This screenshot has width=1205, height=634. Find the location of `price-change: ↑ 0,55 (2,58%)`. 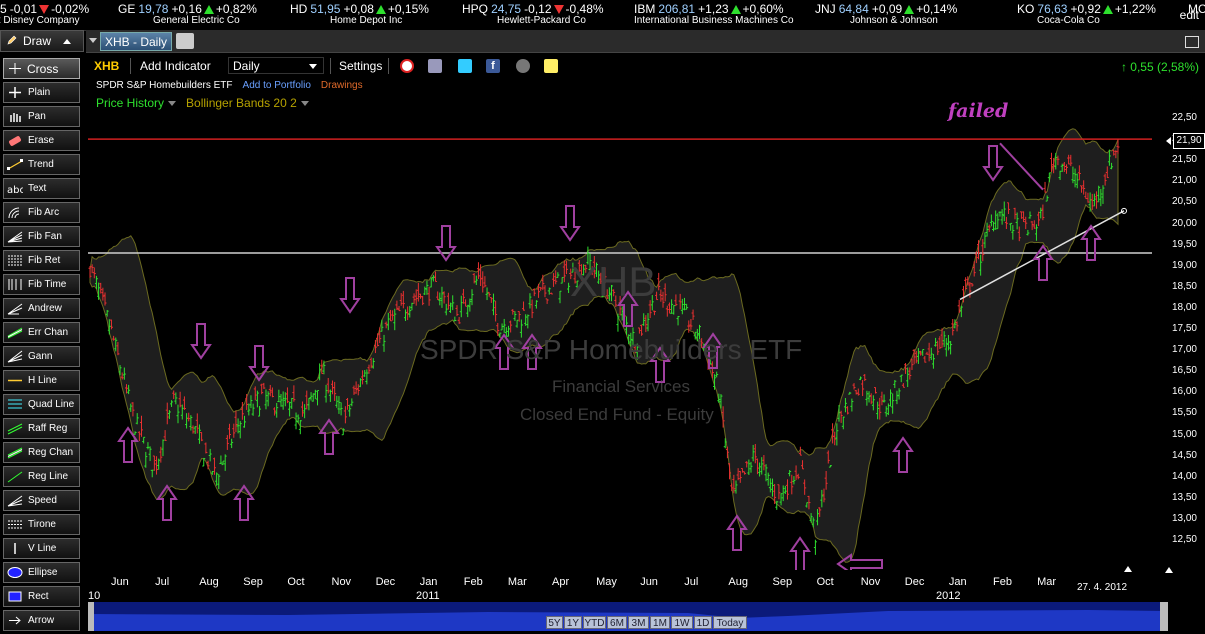

price-change: ↑ 0,55 (2,58%) is located at coordinates (1160, 67).